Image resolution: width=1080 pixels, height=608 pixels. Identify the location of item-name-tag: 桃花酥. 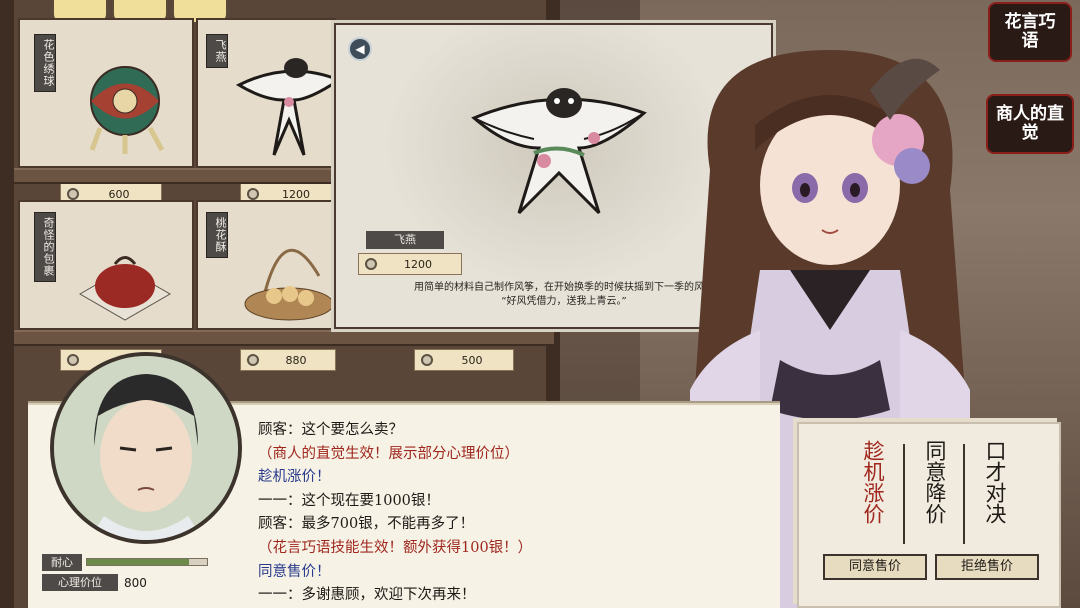
(217, 235).